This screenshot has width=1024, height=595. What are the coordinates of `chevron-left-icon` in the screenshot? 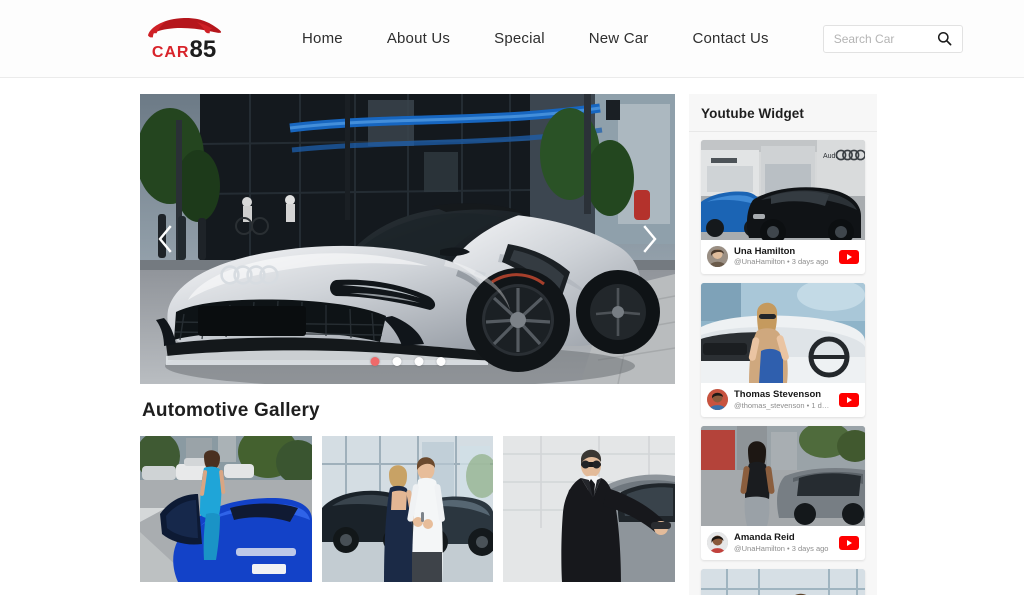 It's located at (165, 239).